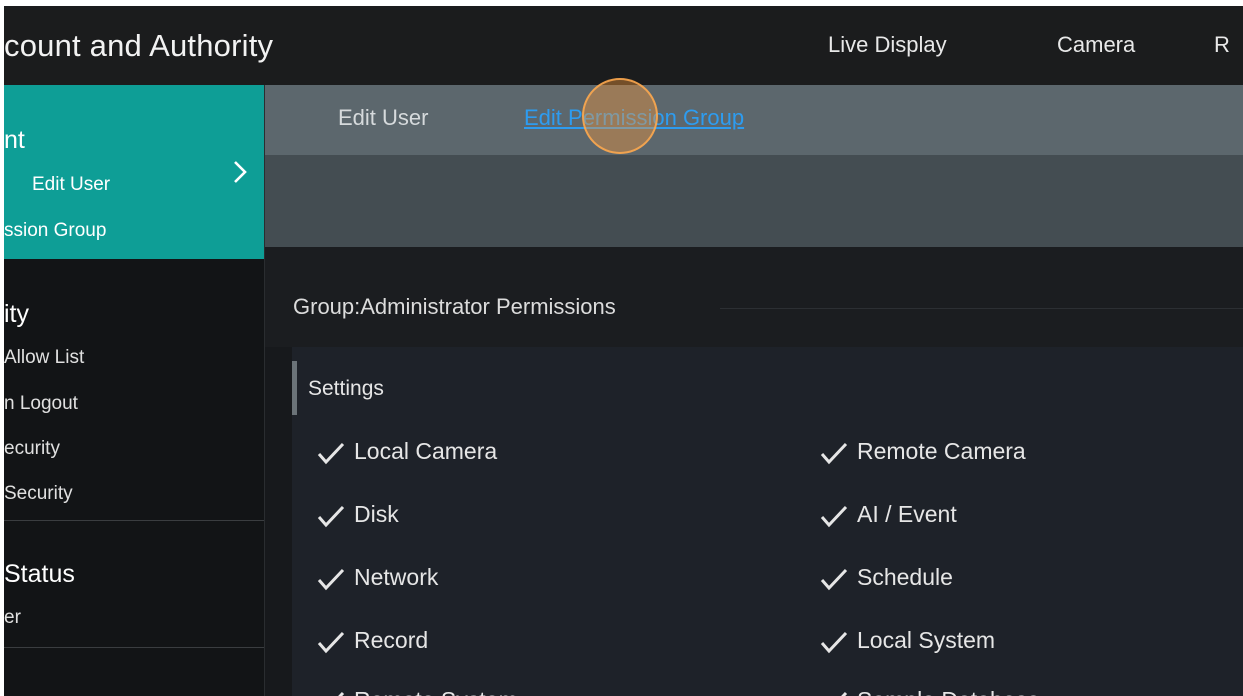 Image resolution: width=1243 pixels, height=696 pixels. I want to click on tab-edit-user: Edit User, so click(383, 118).